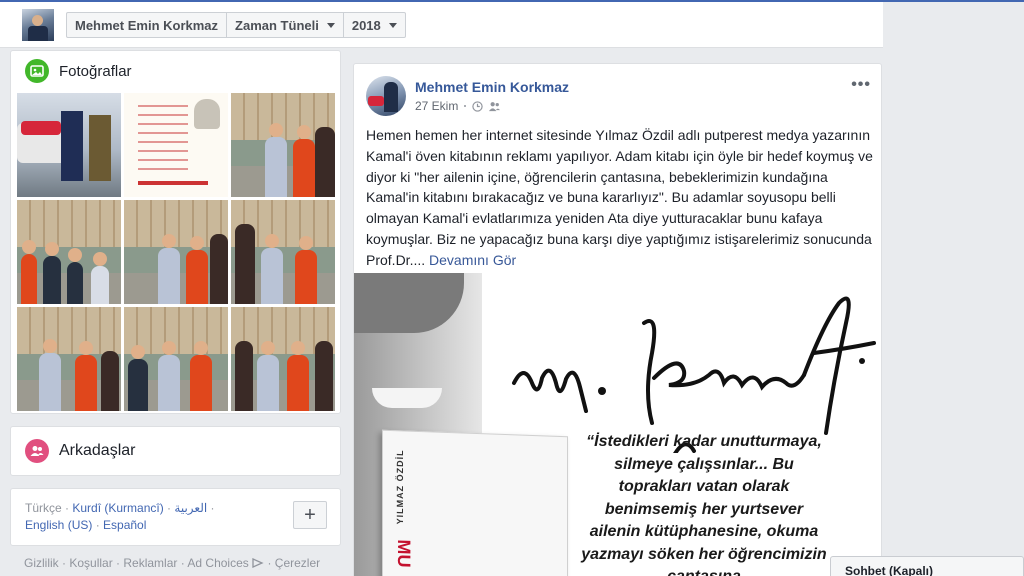 This screenshot has height=576, width=1024. What do you see at coordinates (43, 508) in the screenshot?
I see `current-language: Türkçe` at bounding box center [43, 508].